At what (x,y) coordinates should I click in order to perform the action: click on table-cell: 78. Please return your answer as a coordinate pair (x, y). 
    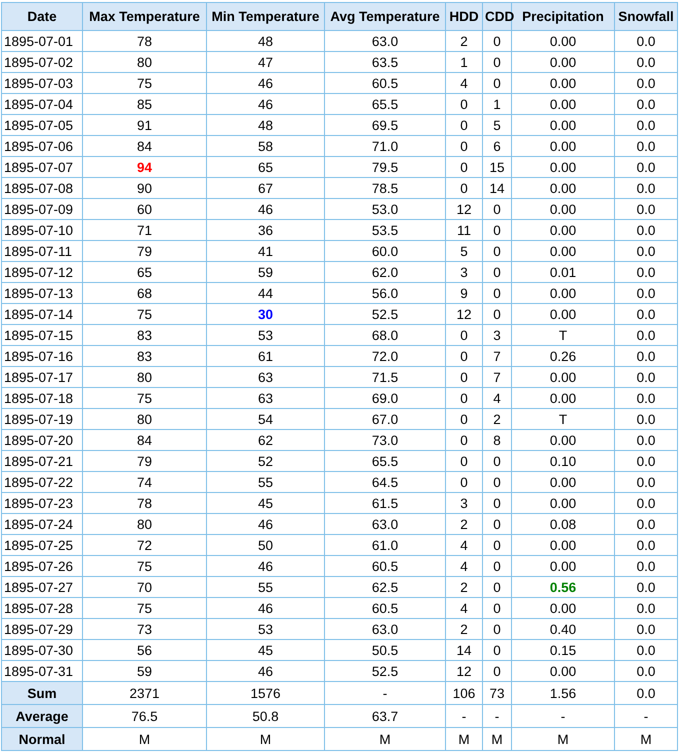
    Looking at the image, I should click on (144, 503).